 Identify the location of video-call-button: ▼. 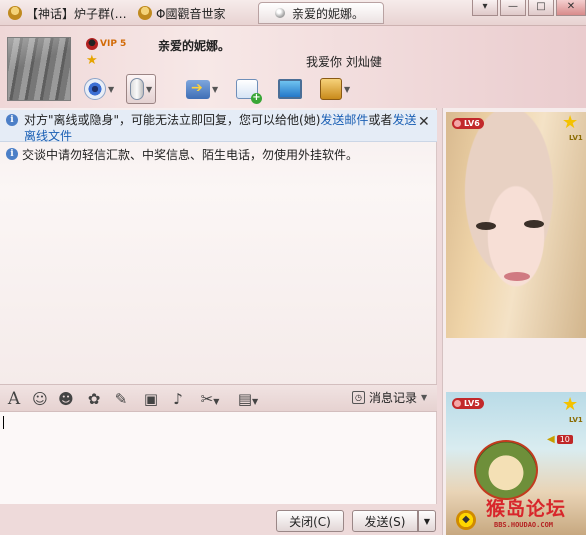
(99, 89).